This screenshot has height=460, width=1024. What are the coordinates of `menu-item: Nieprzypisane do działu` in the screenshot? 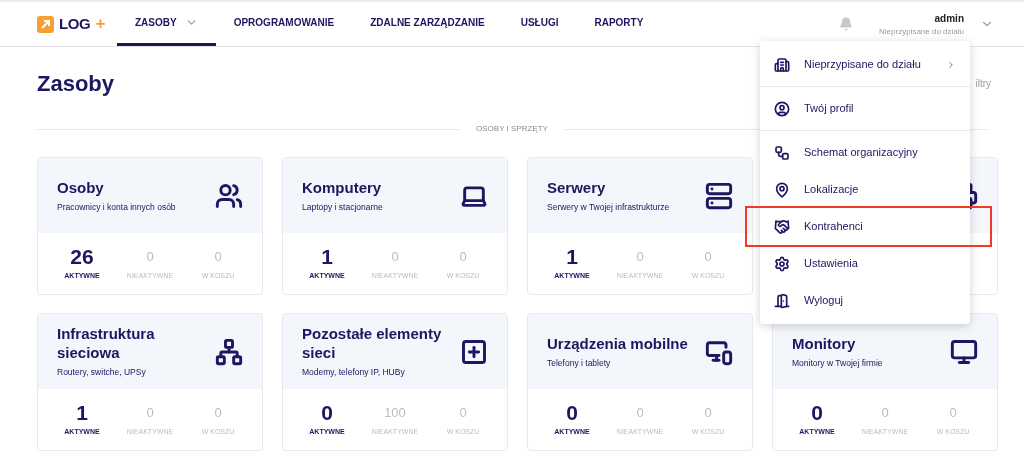 It's located at (865, 64).